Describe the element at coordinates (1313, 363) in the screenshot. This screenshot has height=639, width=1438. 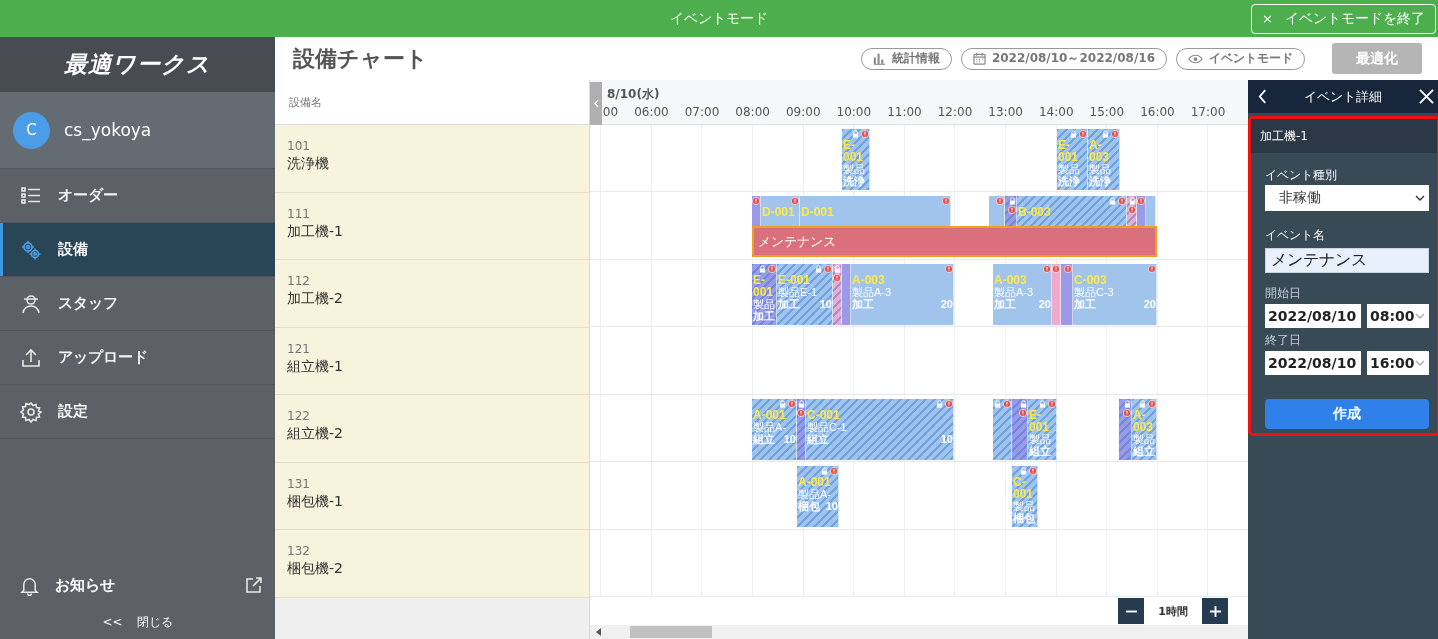
I see `end-date-select: 2022/08/10` at that location.